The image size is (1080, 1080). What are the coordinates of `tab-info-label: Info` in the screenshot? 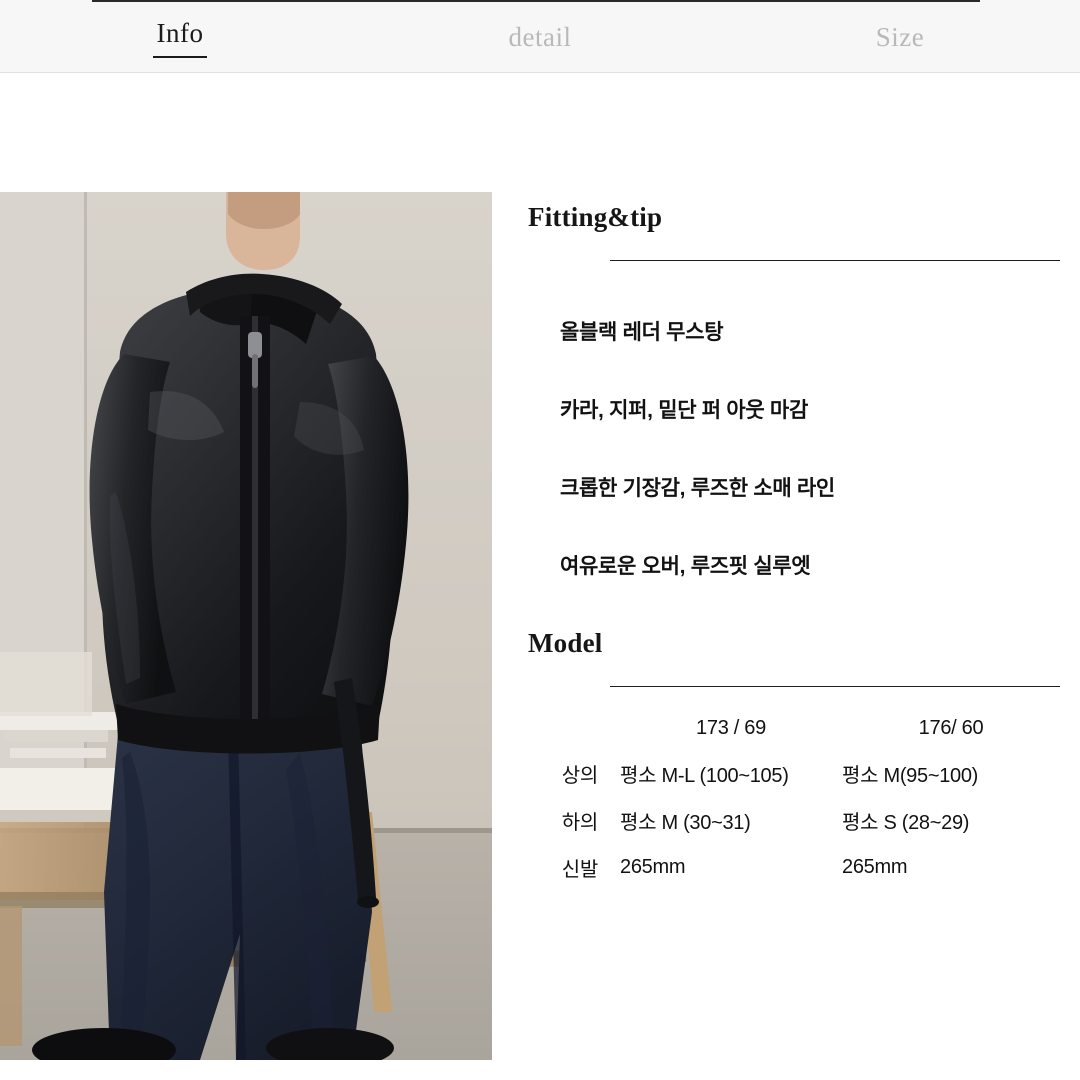 It's located at (180, 38).